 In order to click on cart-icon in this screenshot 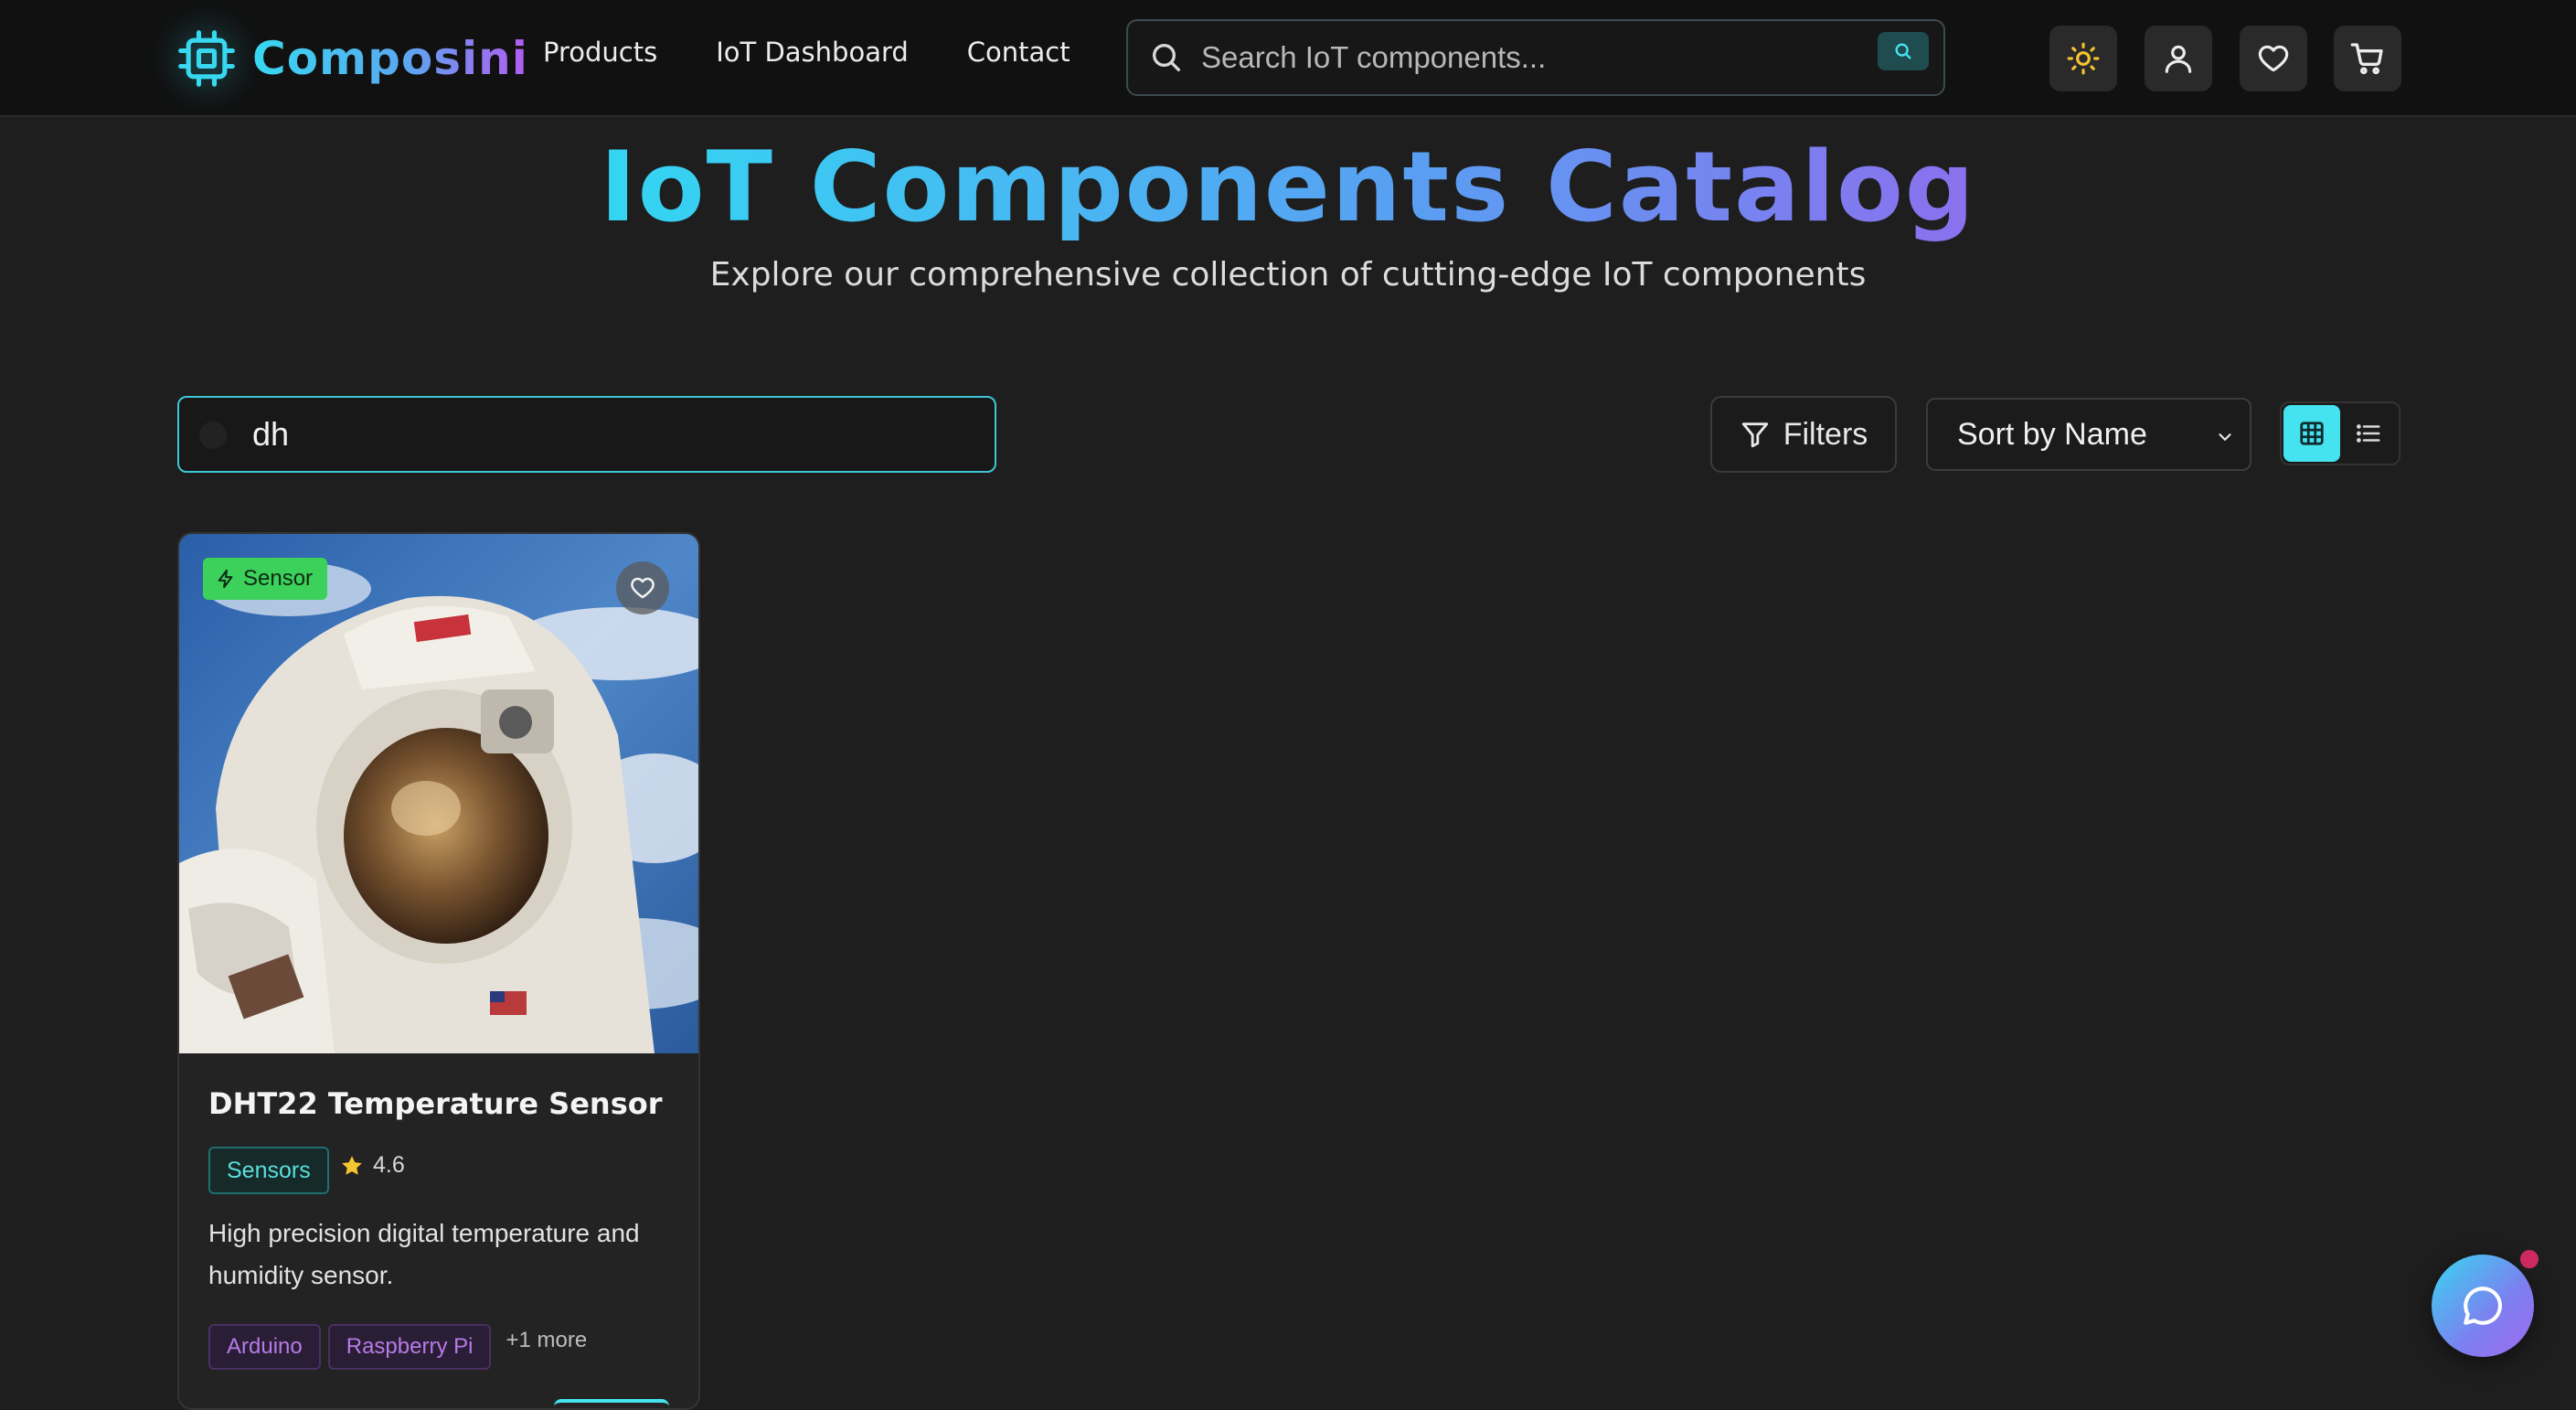, I will do `click(2366, 59)`.